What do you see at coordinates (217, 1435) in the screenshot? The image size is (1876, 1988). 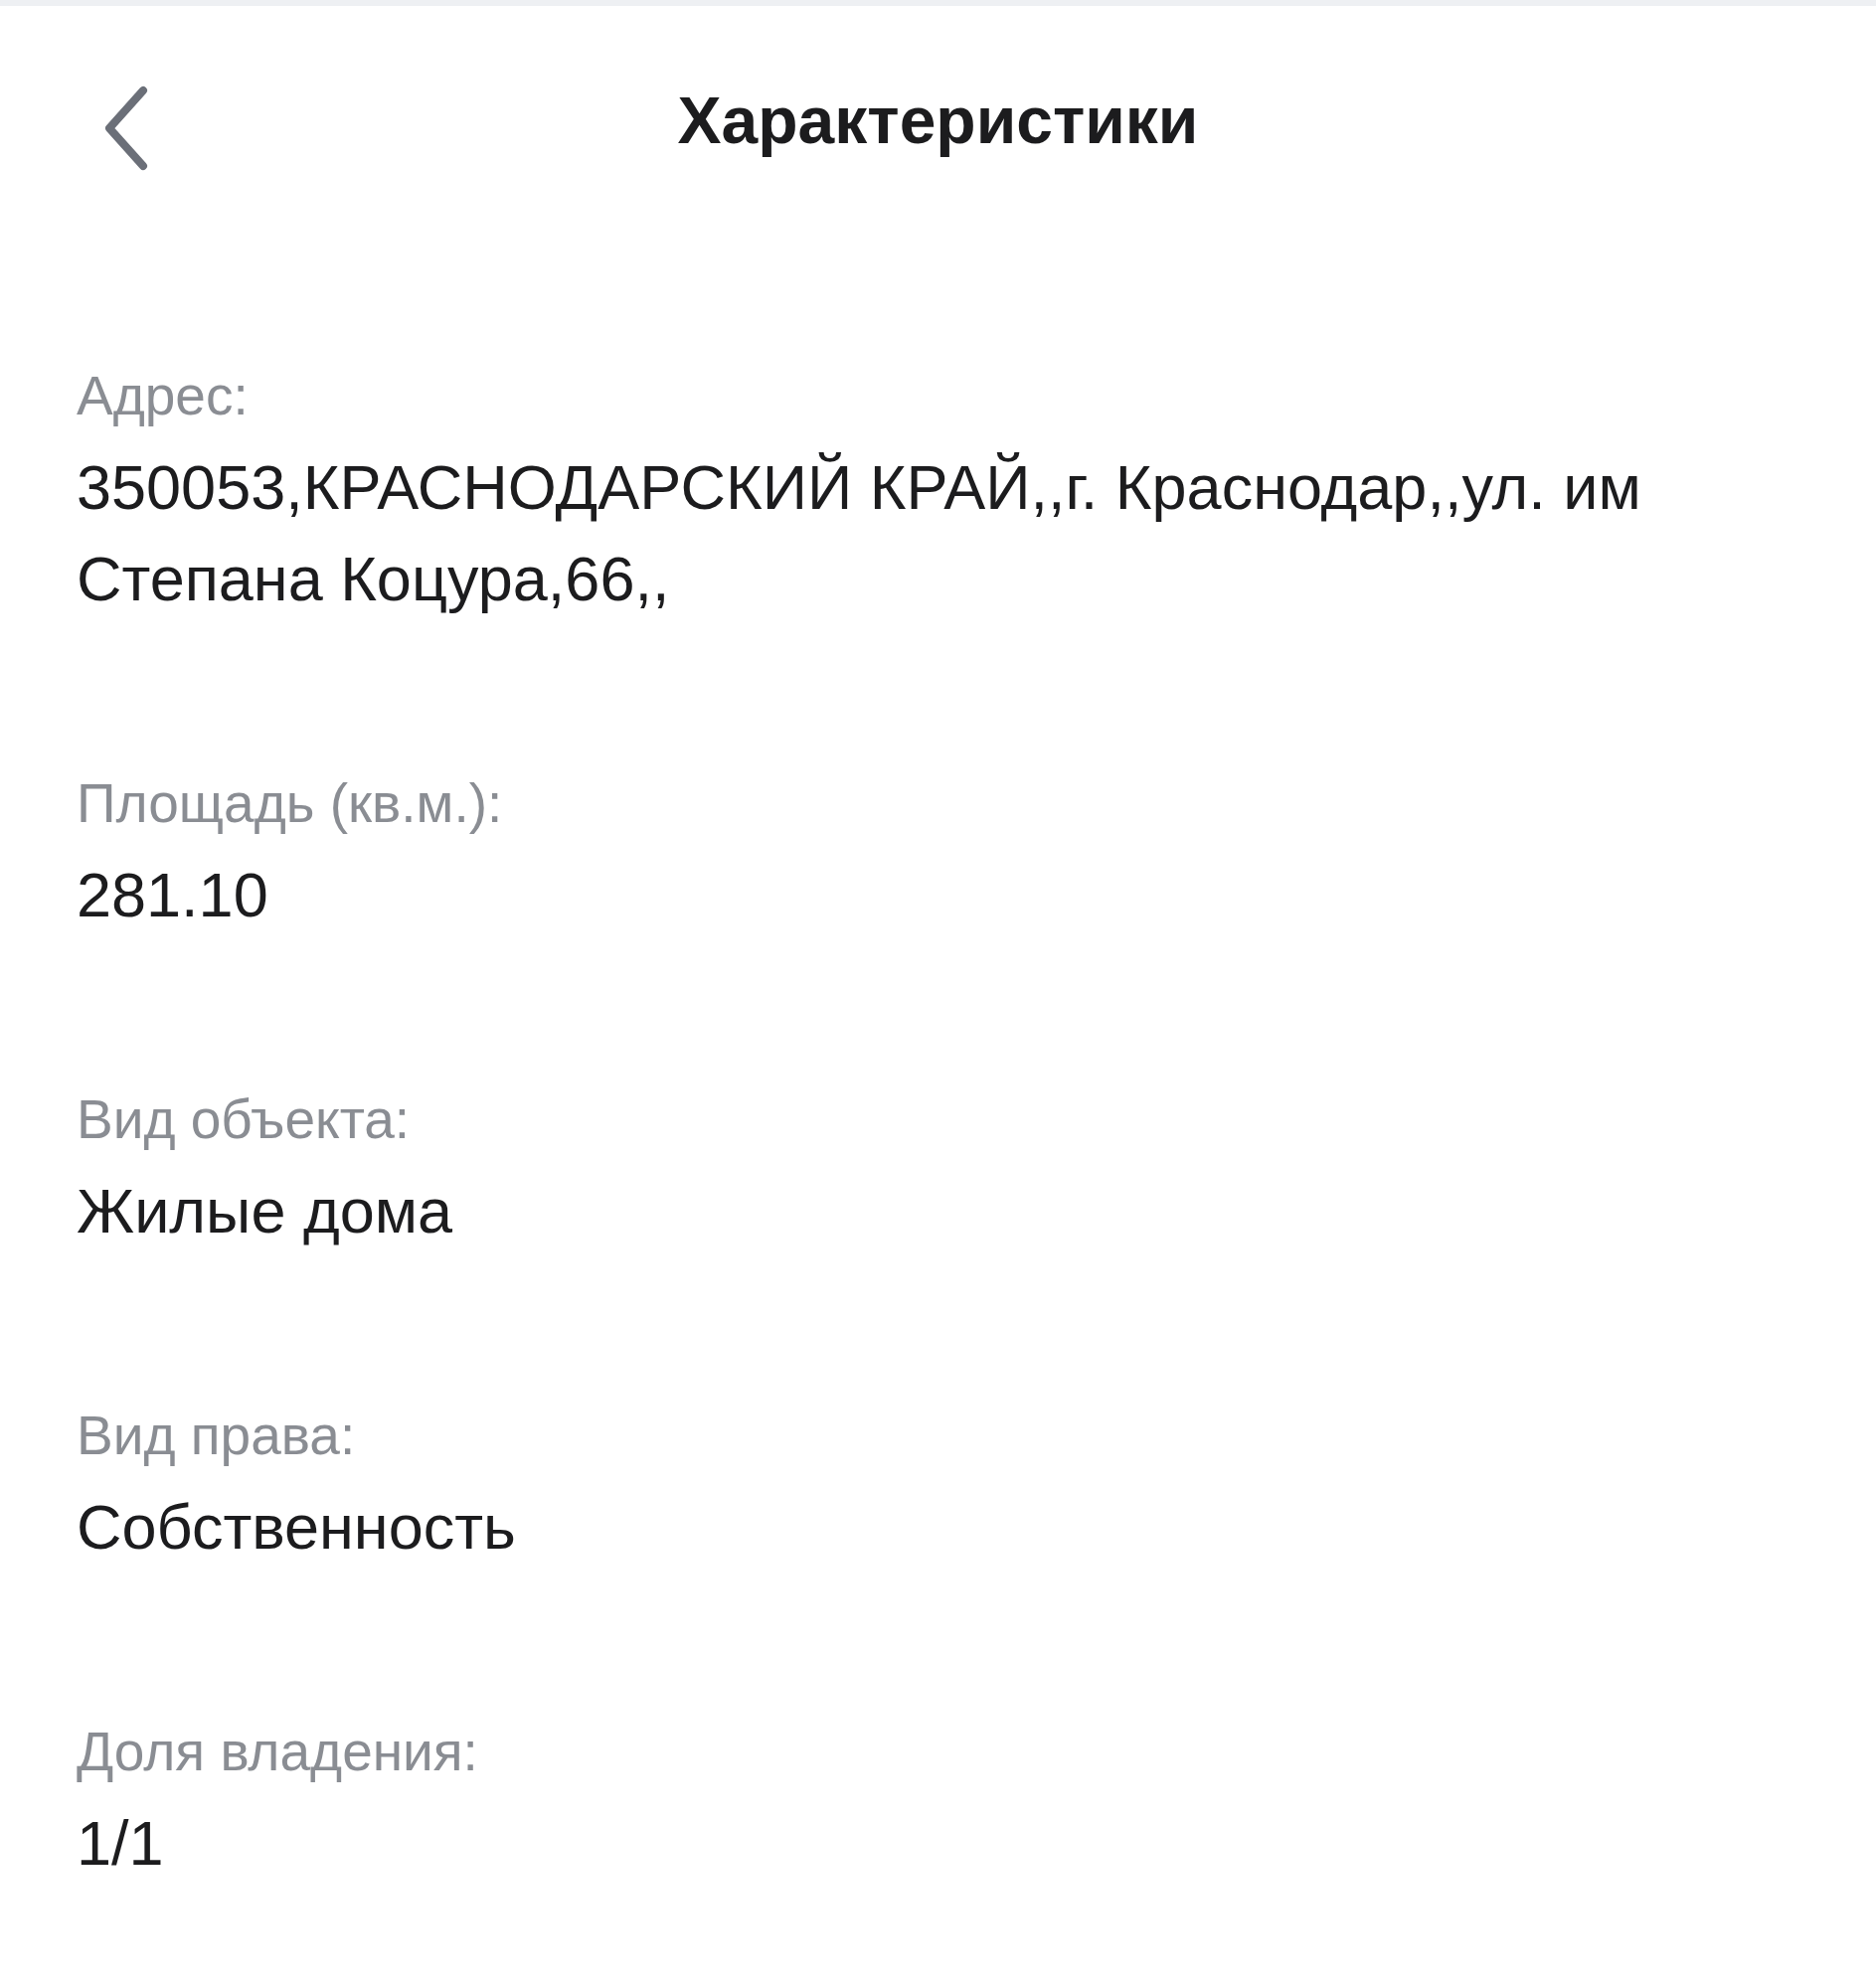 I see `field-label: Вид права:` at bounding box center [217, 1435].